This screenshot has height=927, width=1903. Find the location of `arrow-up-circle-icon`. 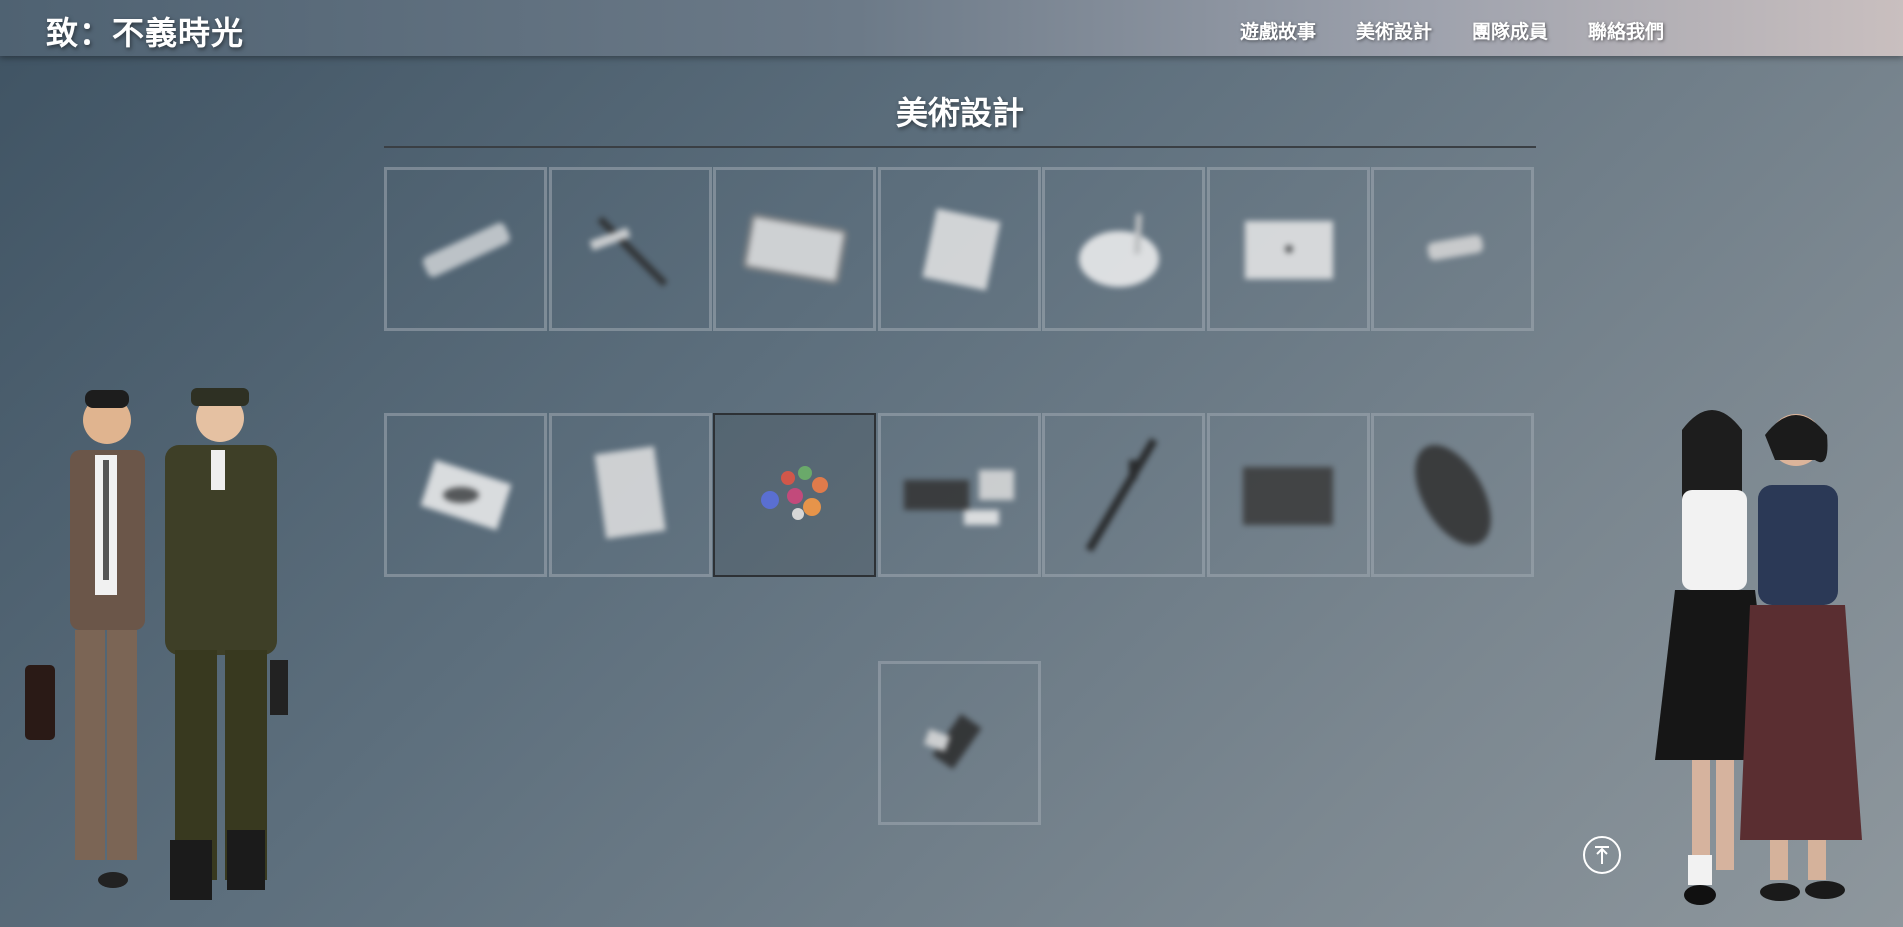

arrow-up-circle-icon is located at coordinates (1602, 855).